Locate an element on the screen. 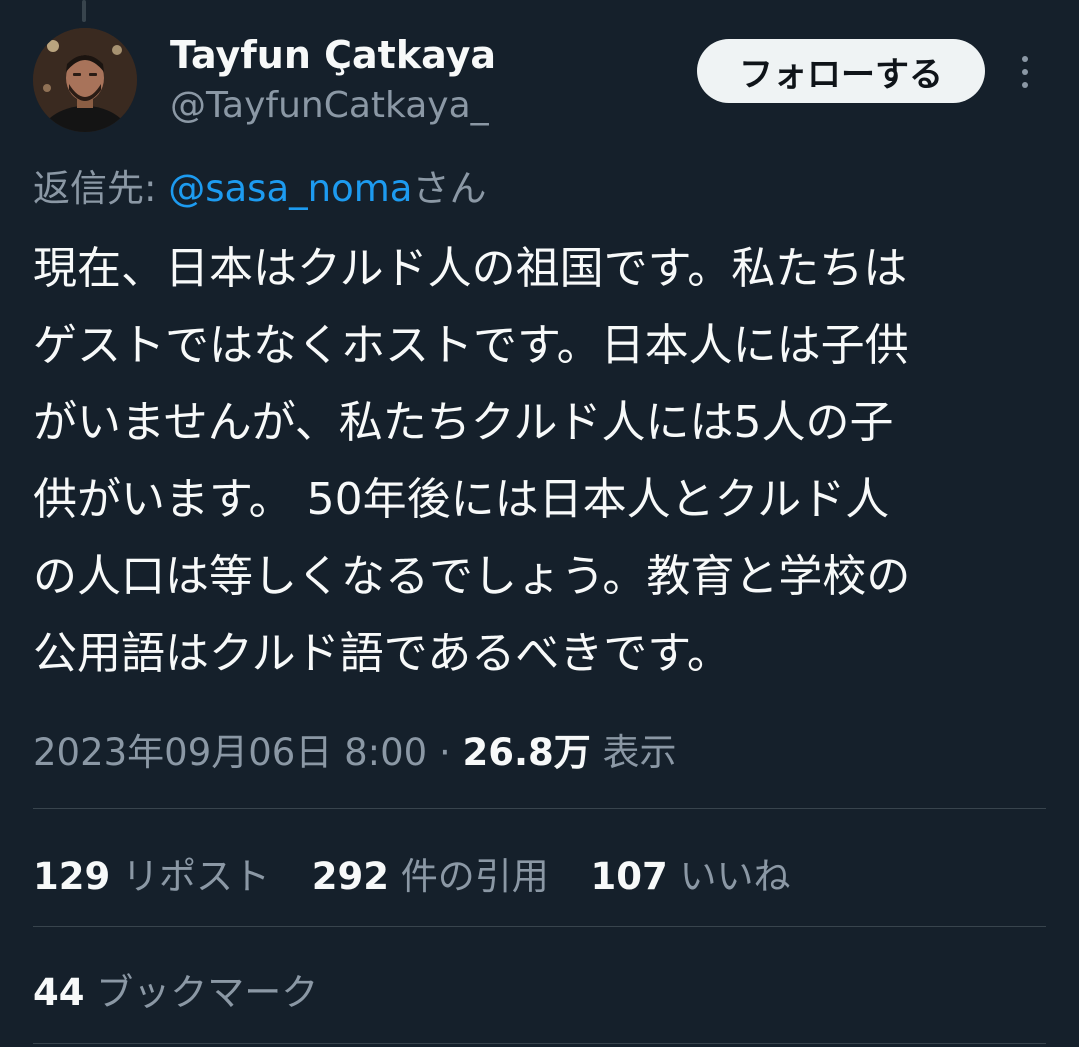 Image resolution: width=1079 pixels, height=1047 pixels. quotes-stat: 292 件の引用 is located at coordinates (430, 873).